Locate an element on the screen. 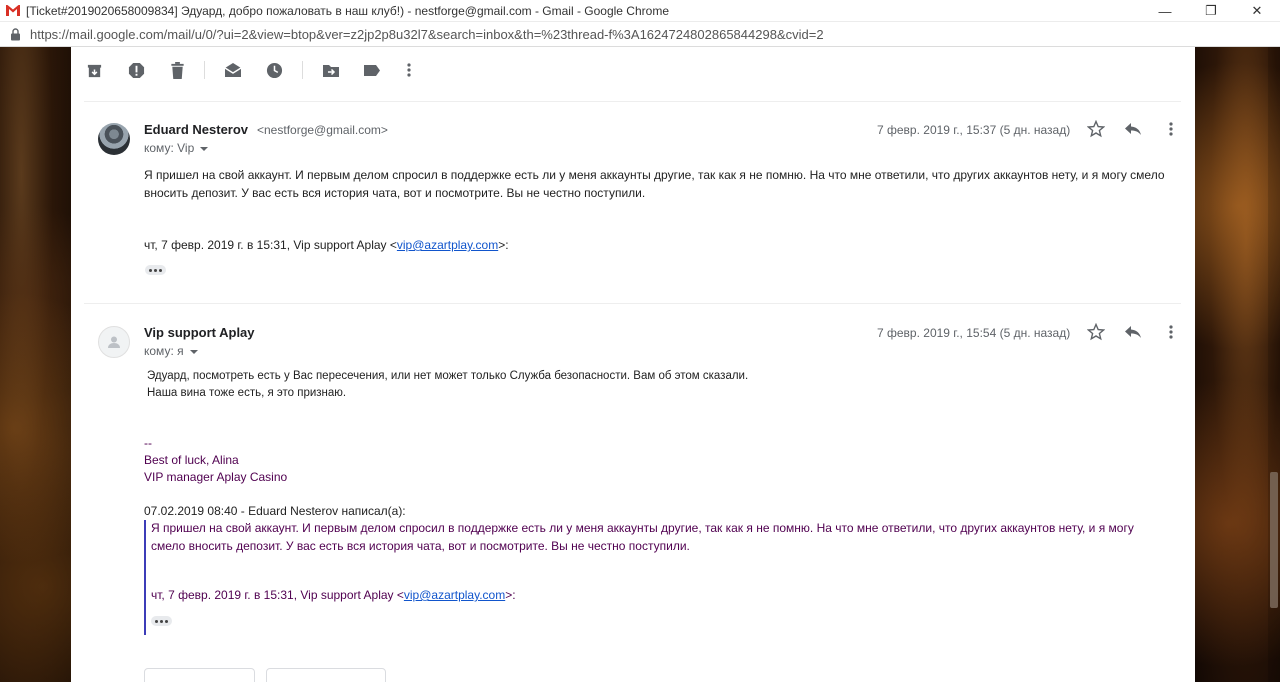  snooze-icon is located at coordinates (274, 70).